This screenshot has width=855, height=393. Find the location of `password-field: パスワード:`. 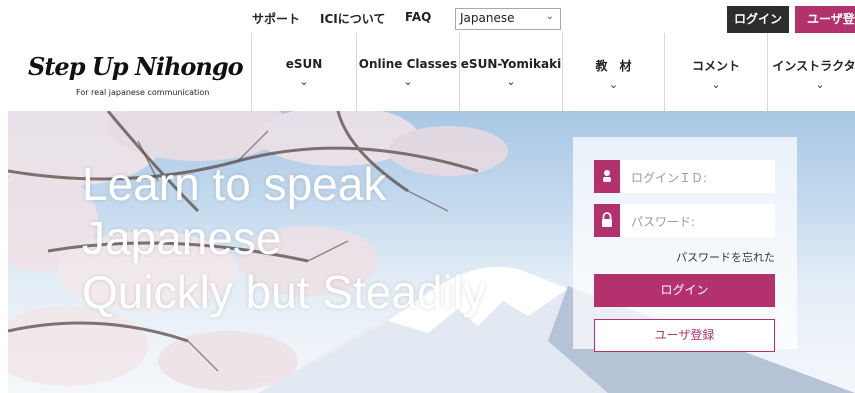

password-field: パスワード: is located at coordinates (684, 220).